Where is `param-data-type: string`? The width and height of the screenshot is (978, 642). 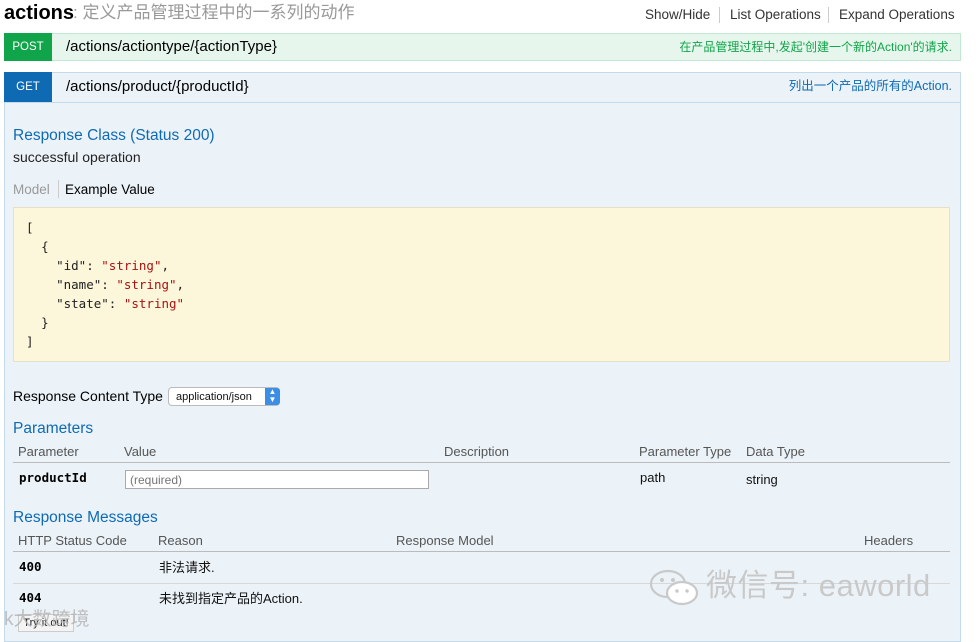
param-data-type: string is located at coordinates (762, 479).